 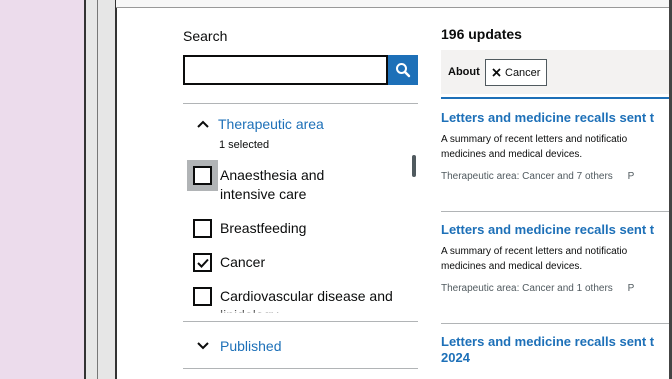 I want to click on remove-filter-chip: Cancer, so click(x=516, y=72).